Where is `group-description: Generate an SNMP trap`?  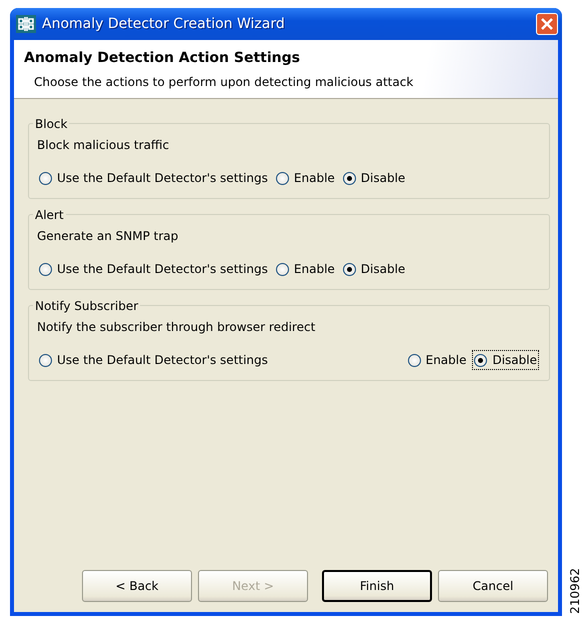 group-description: Generate an SNMP trap is located at coordinates (108, 236).